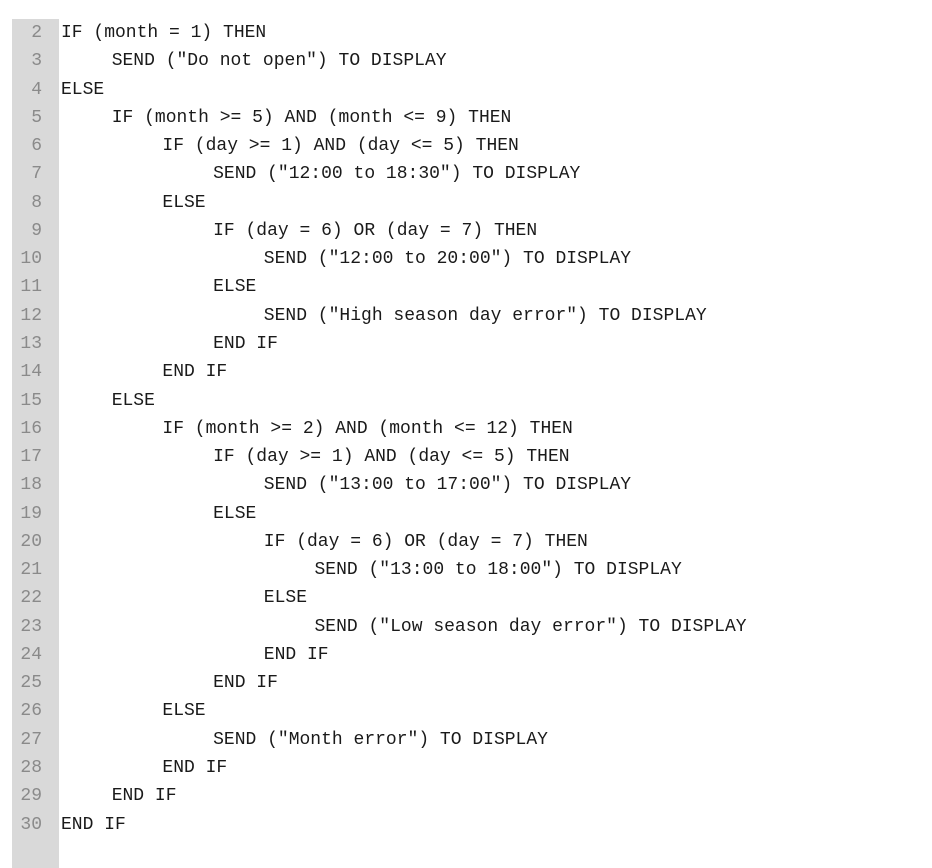  I want to click on line-number: 26, so click(31, 711).